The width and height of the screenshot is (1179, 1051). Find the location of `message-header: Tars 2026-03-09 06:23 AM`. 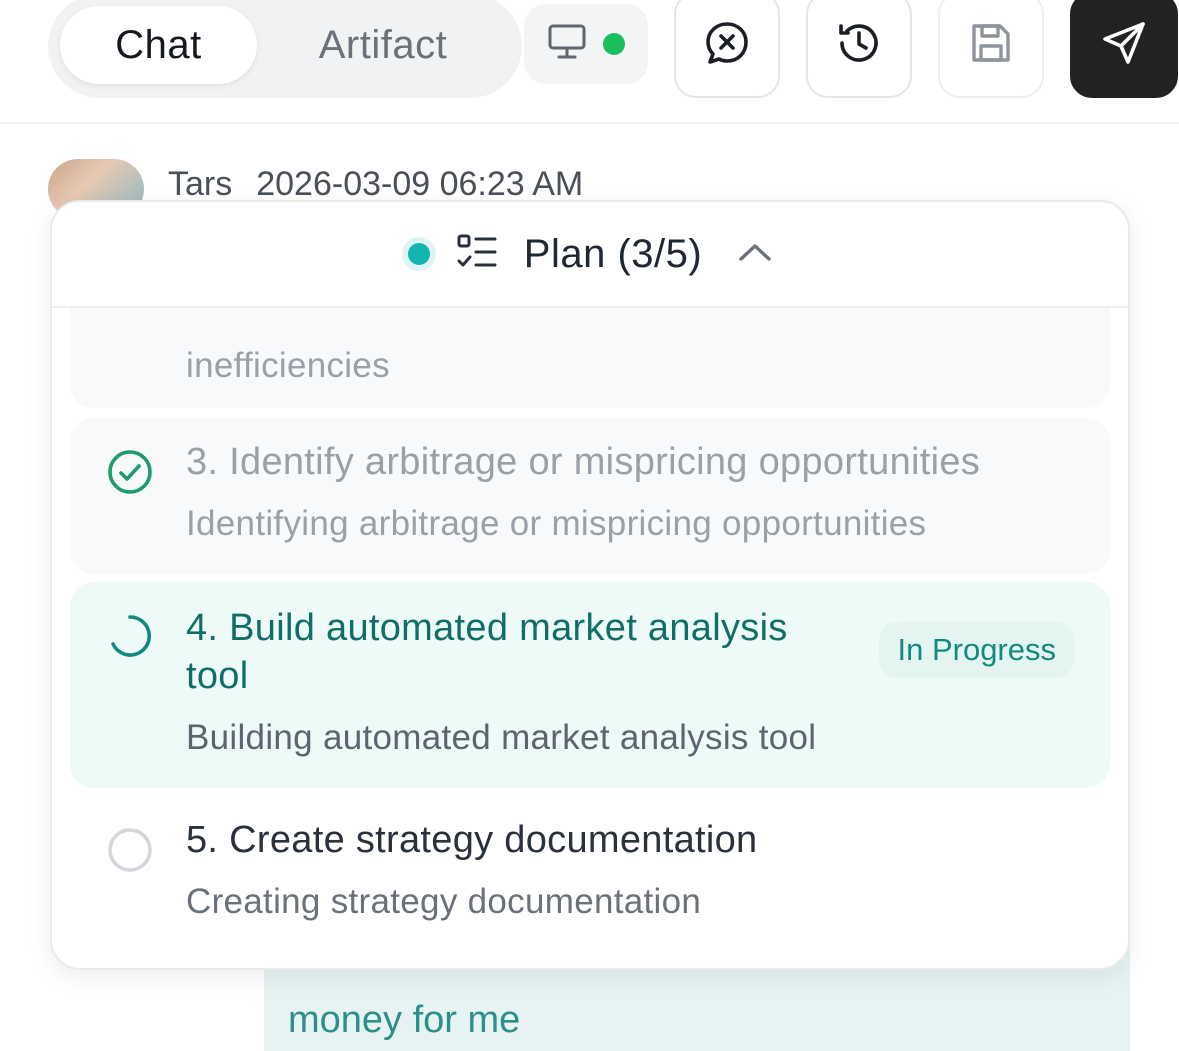

message-header: Tars 2026-03-09 06:23 AM is located at coordinates (316, 189).